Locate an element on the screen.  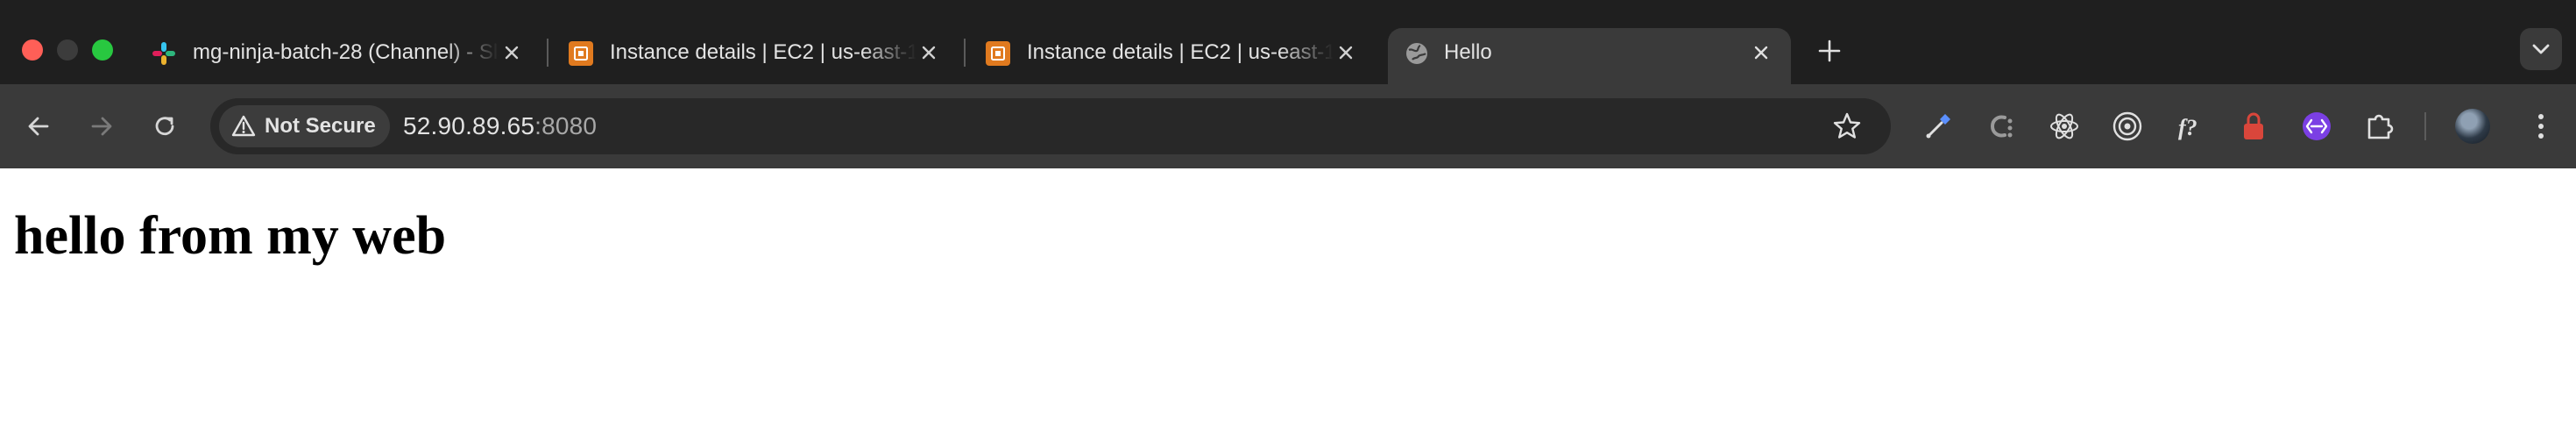
forward-arrow-icon is located at coordinates (101, 126).